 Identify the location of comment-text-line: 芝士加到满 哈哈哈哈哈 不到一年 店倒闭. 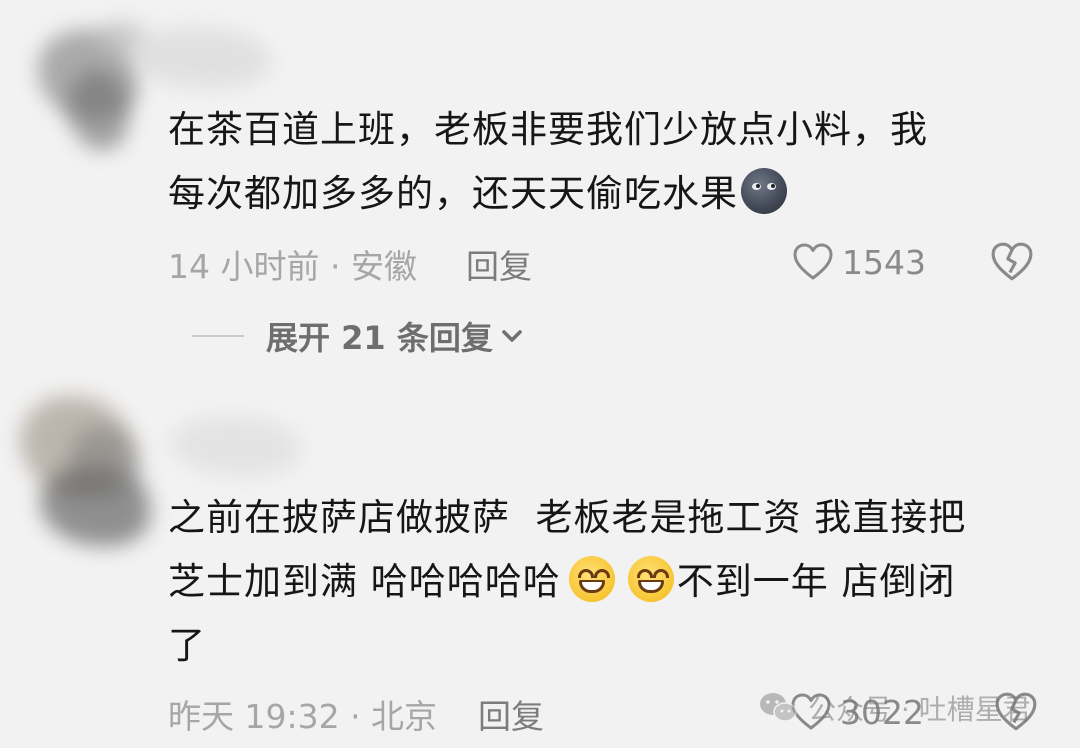
(608, 582).